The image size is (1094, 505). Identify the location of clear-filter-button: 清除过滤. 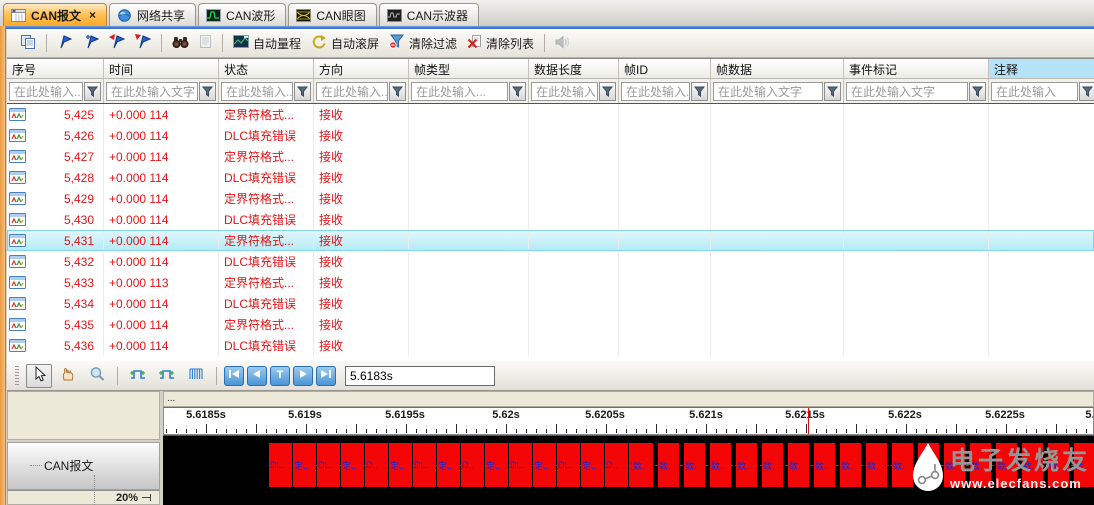
(423, 43).